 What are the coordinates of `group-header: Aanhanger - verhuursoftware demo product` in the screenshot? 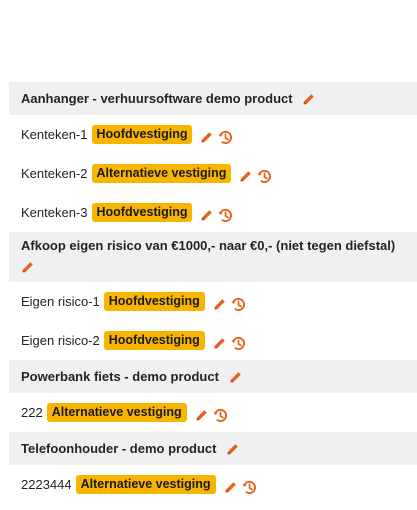 It's located at (213, 98).